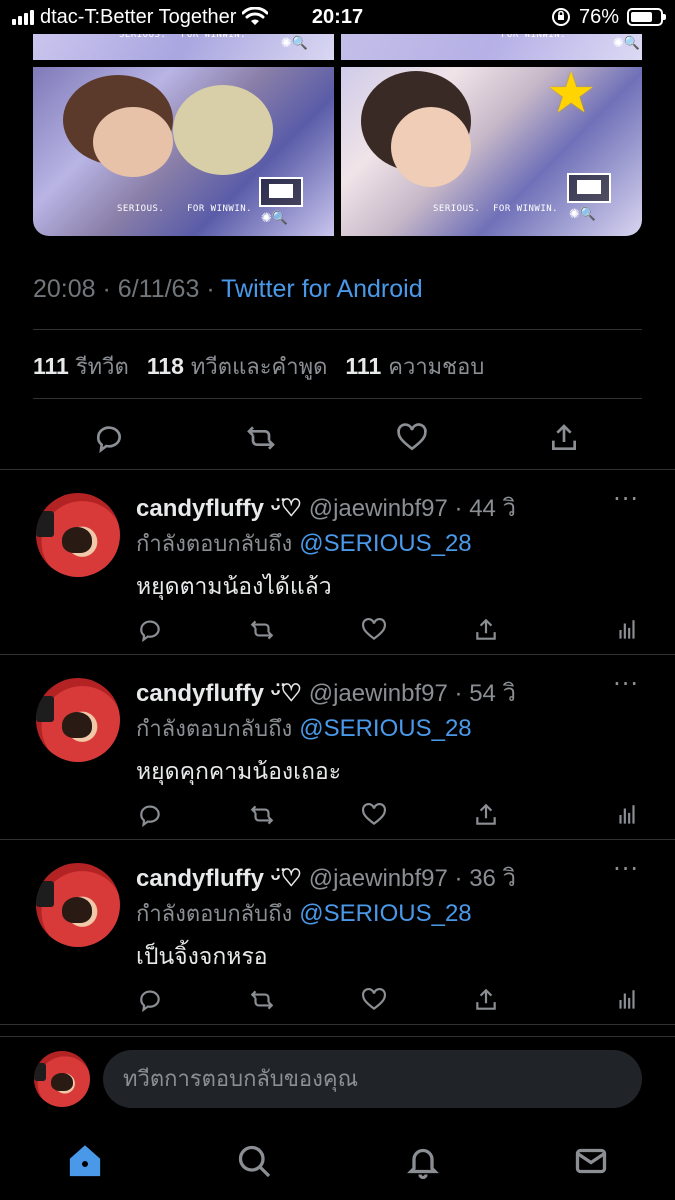 The height and width of the screenshot is (1200, 675). I want to click on messages-icon, so click(591, 1161).